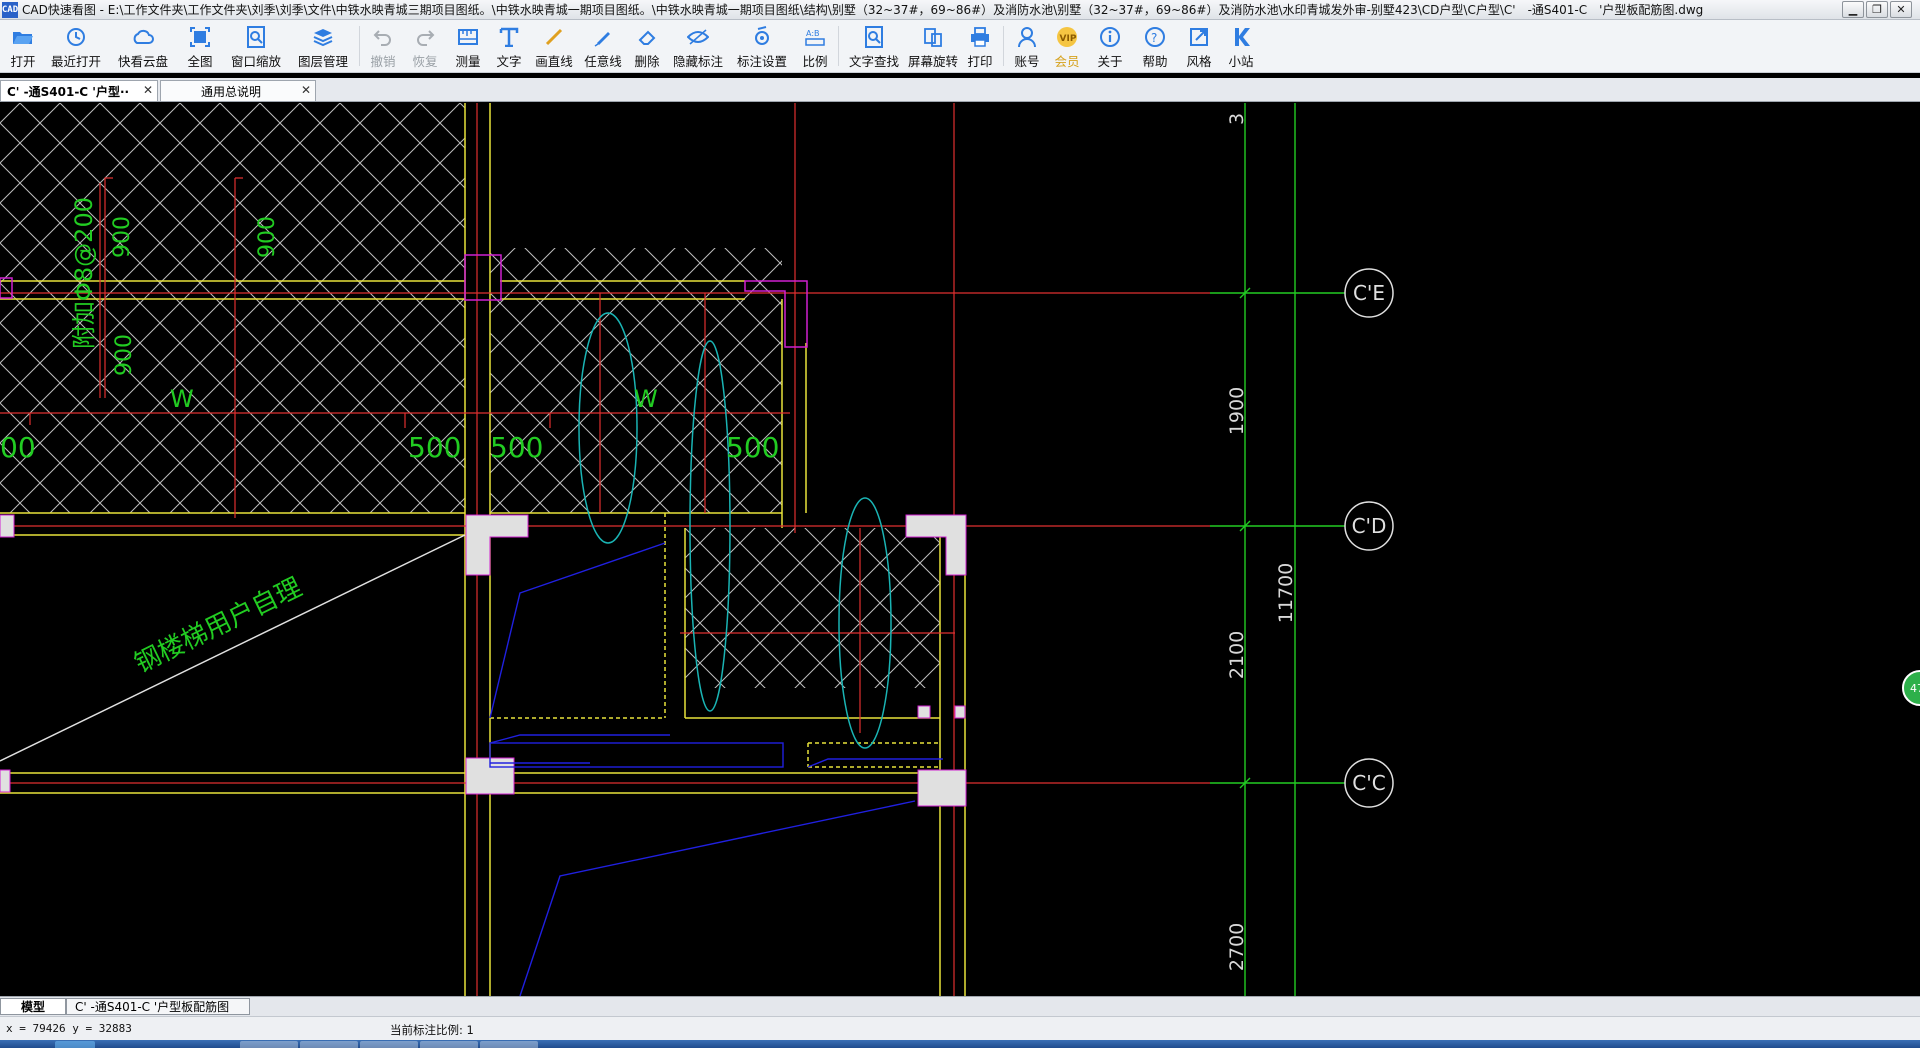 The width and height of the screenshot is (1920, 1048). What do you see at coordinates (233, 648) in the screenshot?
I see `stair-diagonal-line` at bounding box center [233, 648].